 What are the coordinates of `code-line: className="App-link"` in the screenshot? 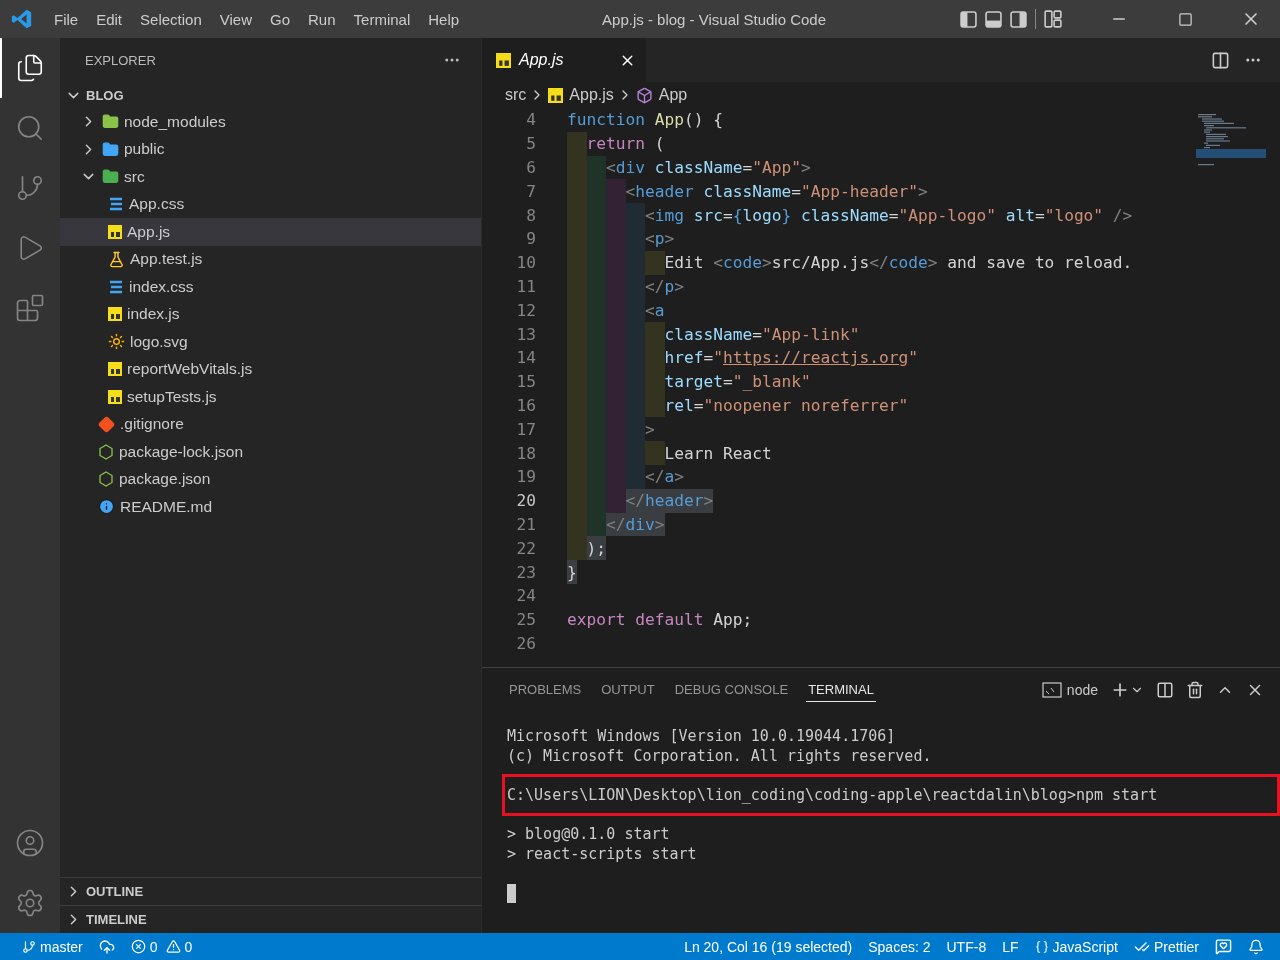 It's located at (713, 334).